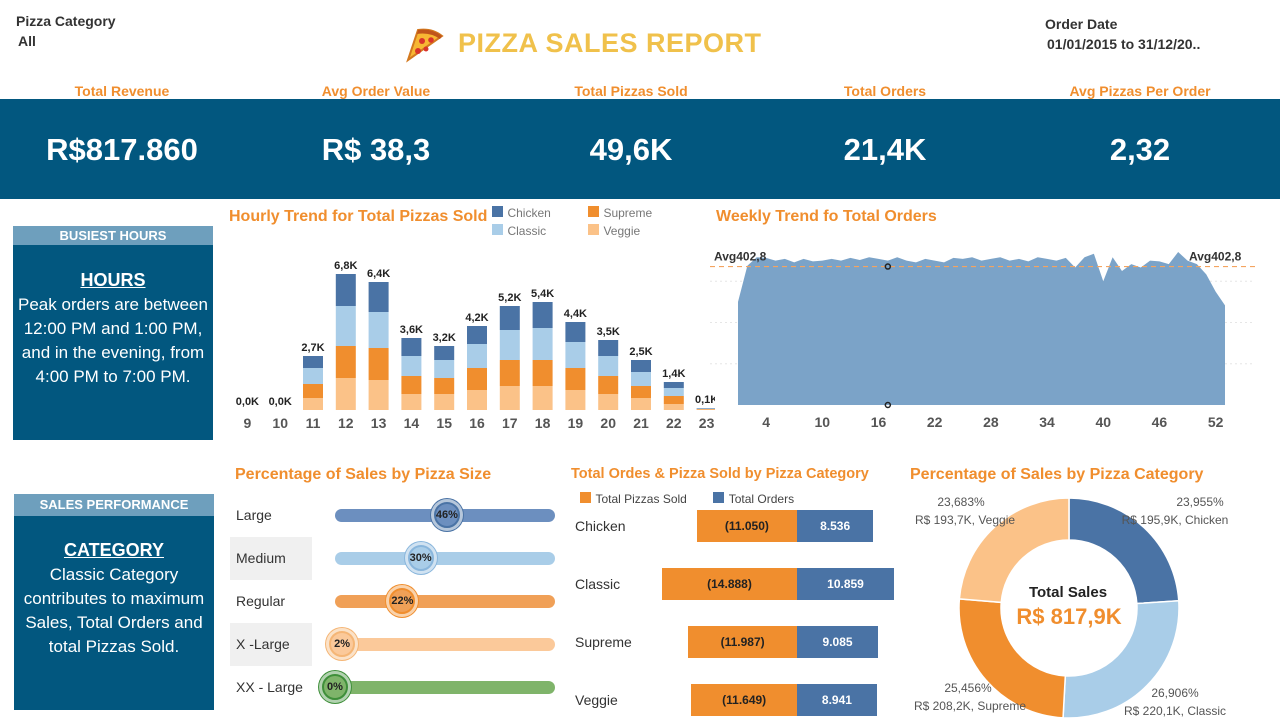  Describe the element at coordinates (335, 687) in the screenshot. I see `size-value-bubble: 0%` at that location.